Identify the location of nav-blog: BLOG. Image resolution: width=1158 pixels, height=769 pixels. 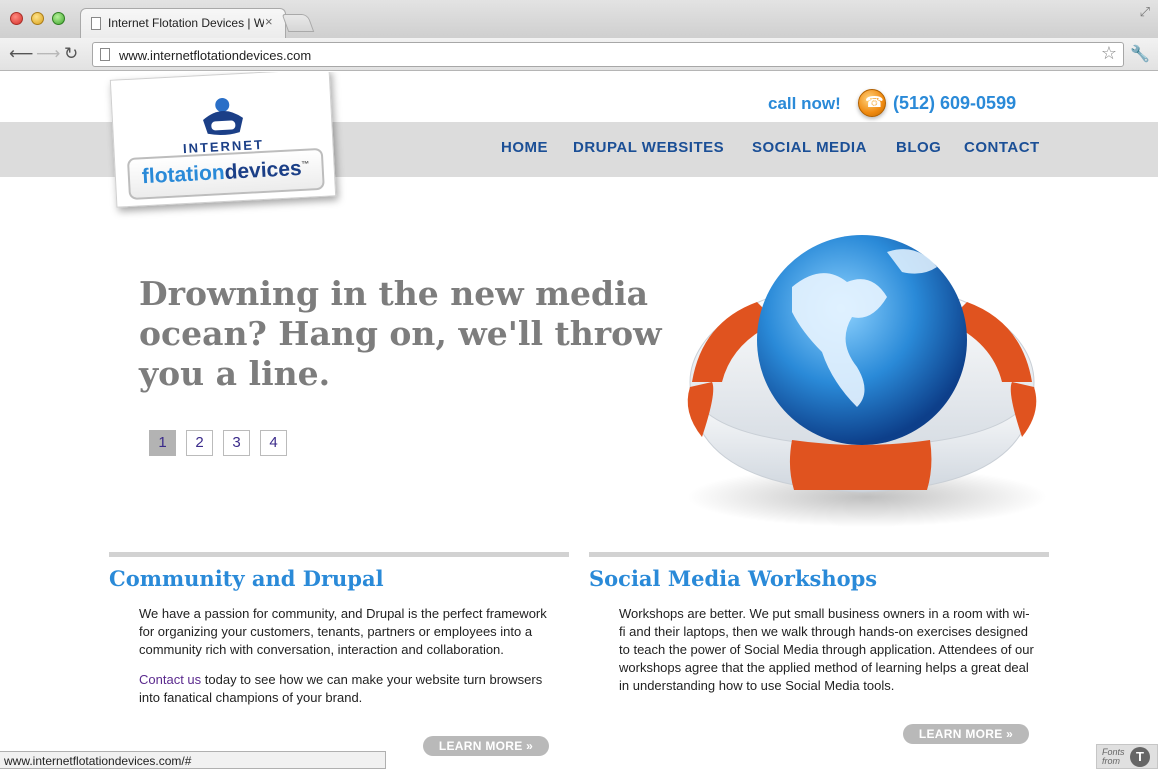
(918, 147).